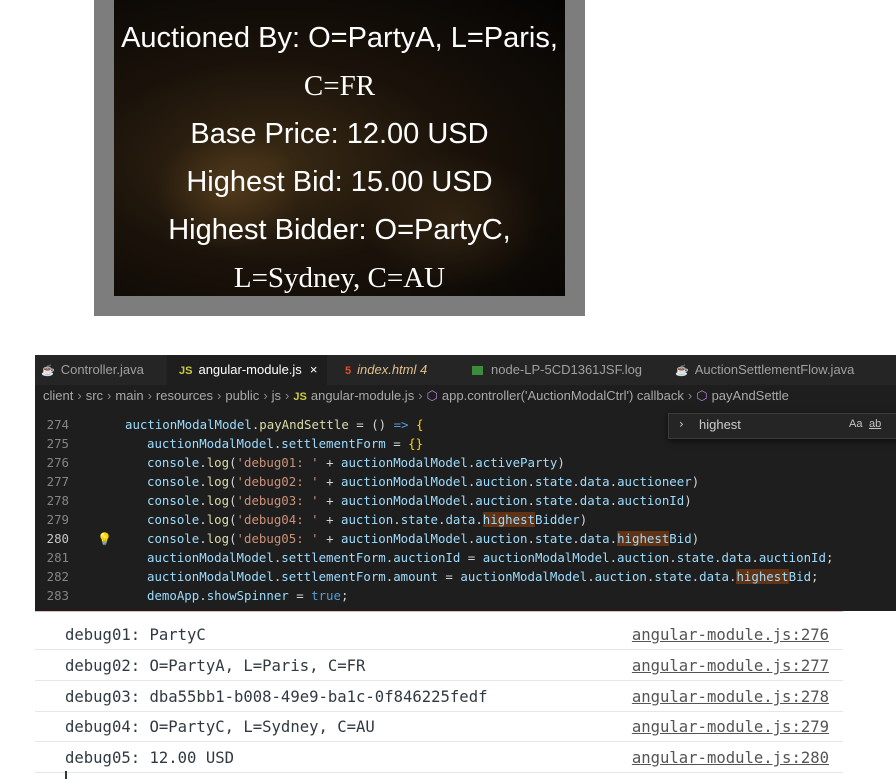 The height and width of the screenshot is (779, 896). I want to click on breadcrumb-src: src, so click(94, 395).